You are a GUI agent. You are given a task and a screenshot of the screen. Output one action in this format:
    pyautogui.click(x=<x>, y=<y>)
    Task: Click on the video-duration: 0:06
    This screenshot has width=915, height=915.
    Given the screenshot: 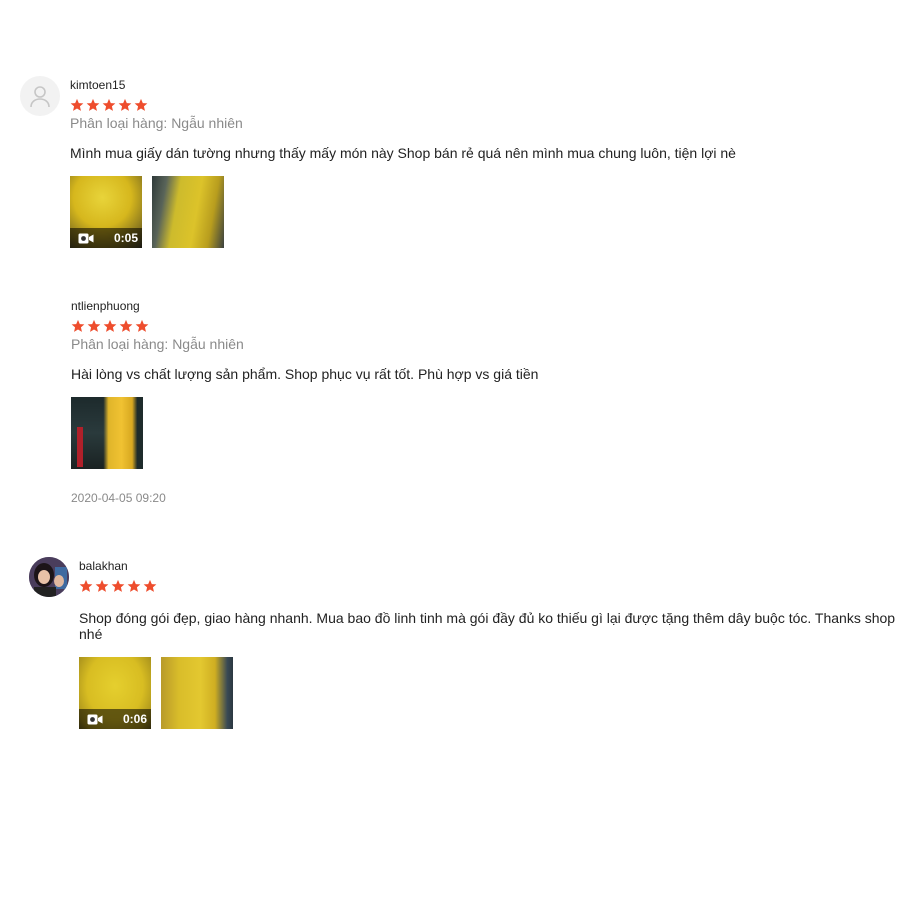 What is the action you would take?
    pyautogui.click(x=134, y=719)
    